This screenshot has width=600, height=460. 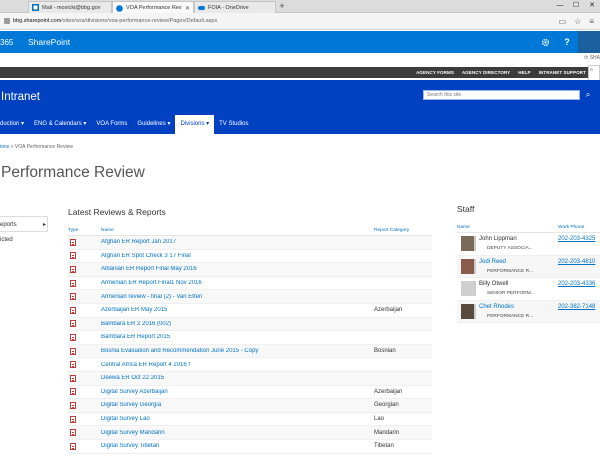 I want to click on address-bar-actions: ▭ ☆ ≡, so click(x=576, y=21).